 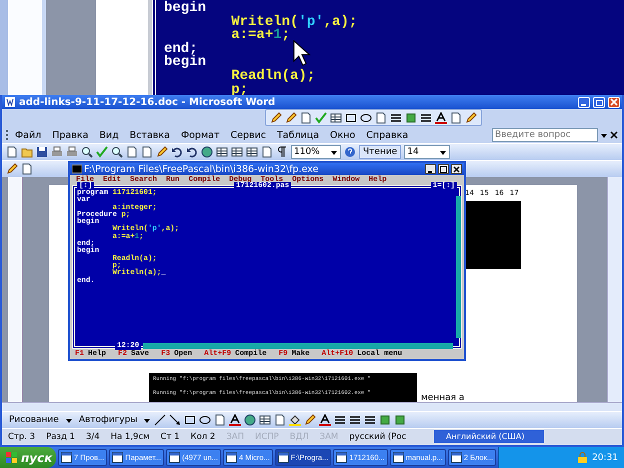 I want to click on menu-item: Вид, so click(x=109, y=135).